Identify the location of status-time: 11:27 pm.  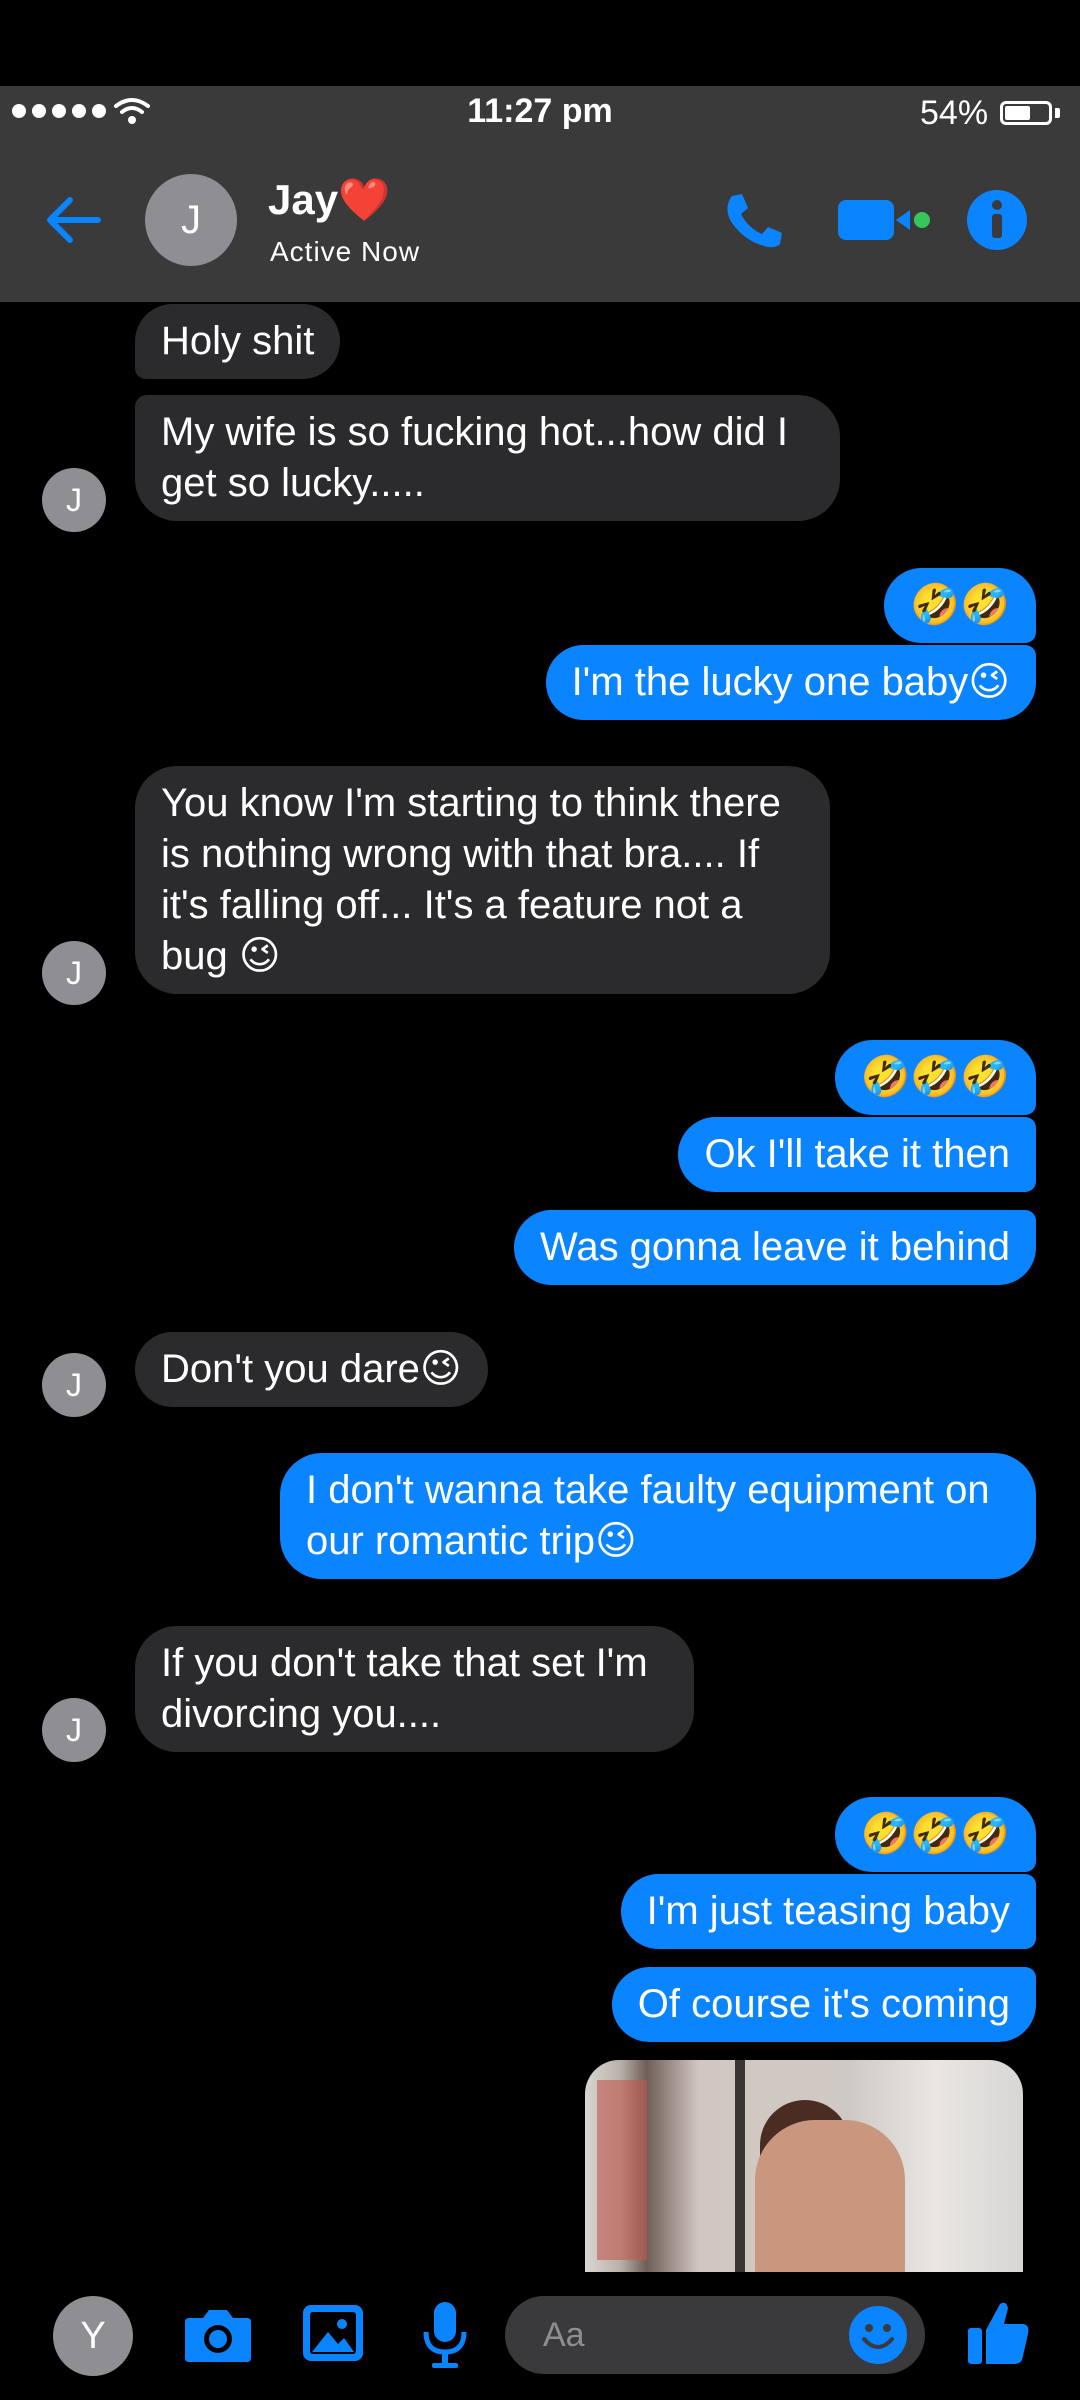
(540, 111).